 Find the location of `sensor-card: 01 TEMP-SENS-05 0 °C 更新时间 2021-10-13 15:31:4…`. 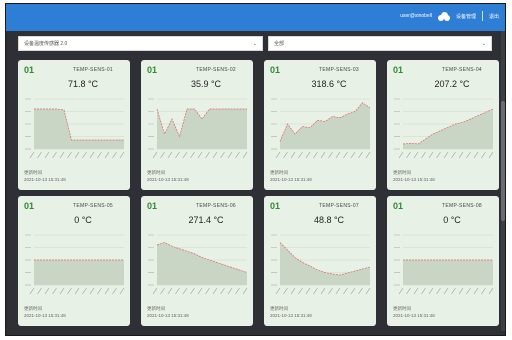

sensor-card: 01 TEMP-SENS-05 0 °C 更新时间 2021-10-13 15:31:4… is located at coordinates (74, 261).